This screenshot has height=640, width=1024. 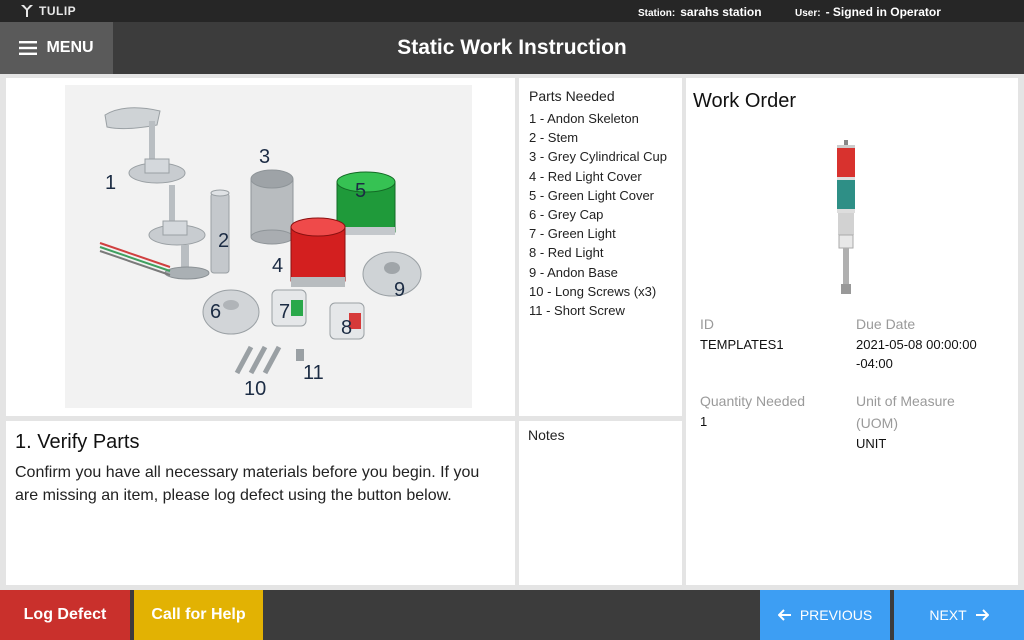 I want to click on red-cover-illustration, so click(x=318, y=252).